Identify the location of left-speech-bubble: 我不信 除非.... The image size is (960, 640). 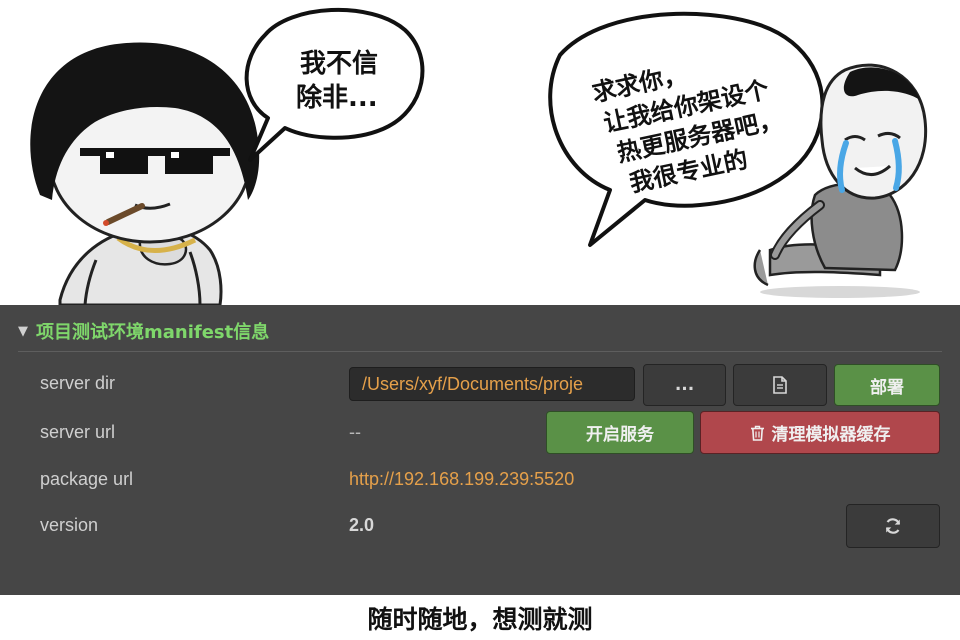
(334, 84).